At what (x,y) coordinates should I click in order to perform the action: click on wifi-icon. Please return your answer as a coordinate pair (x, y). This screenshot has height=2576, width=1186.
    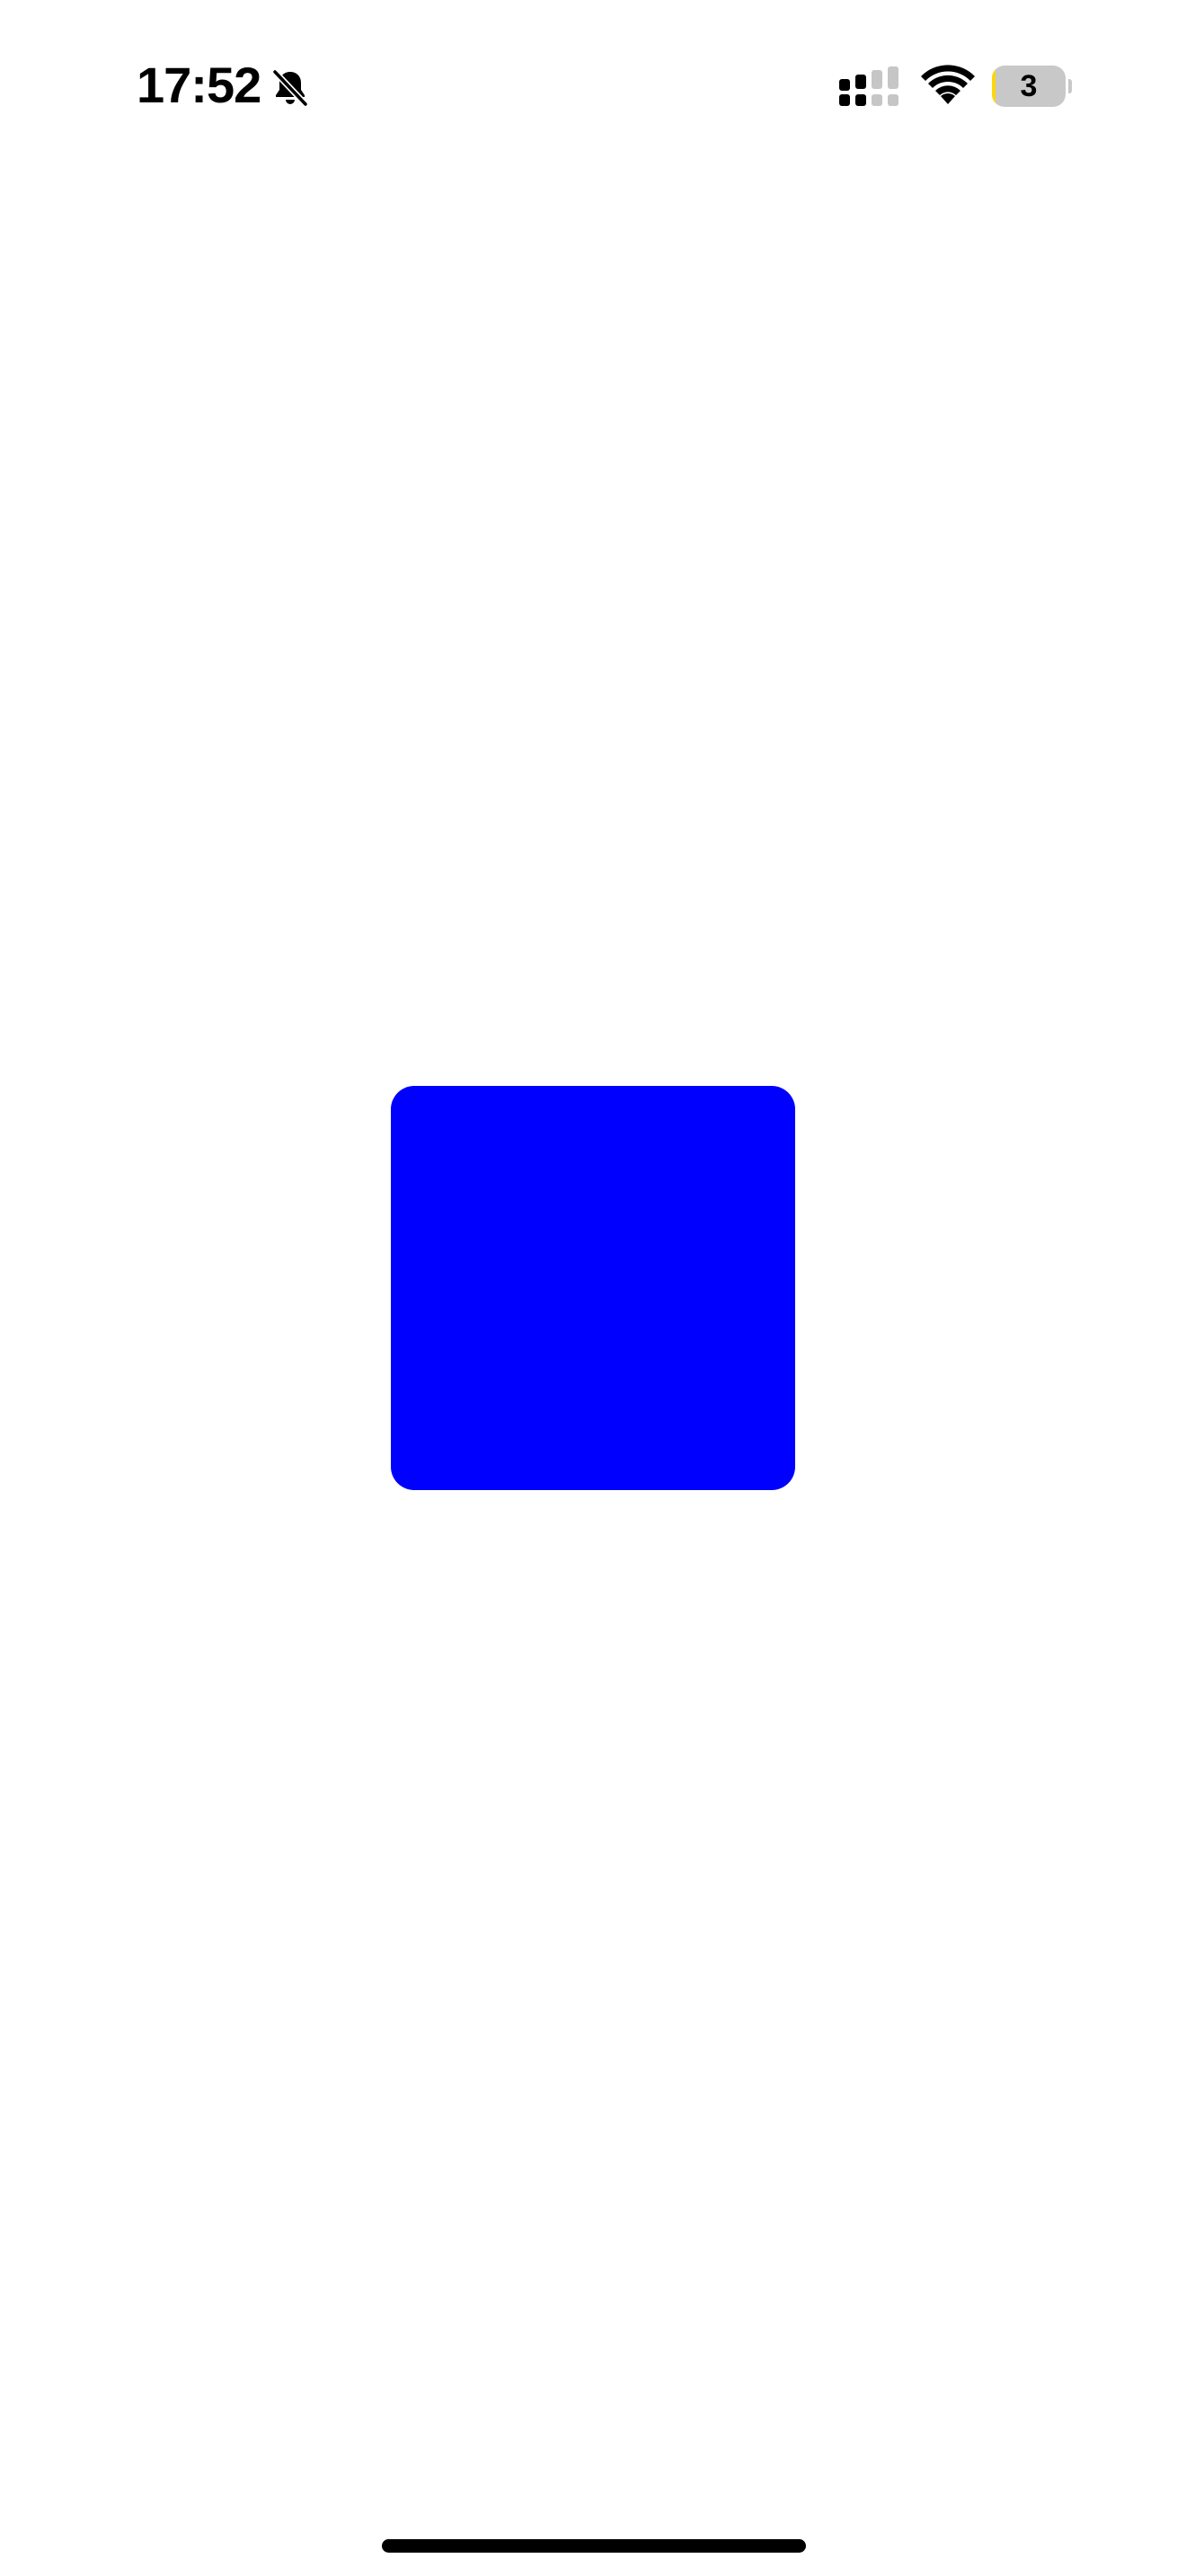
    Looking at the image, I should click on (948, 84).